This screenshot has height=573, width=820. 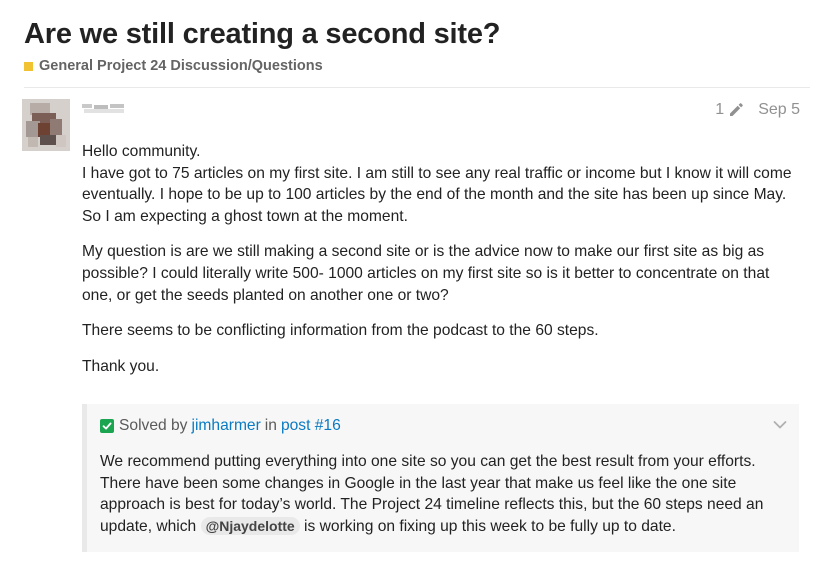 I want to click on edit-history: 1, so click(x=729, y=110).